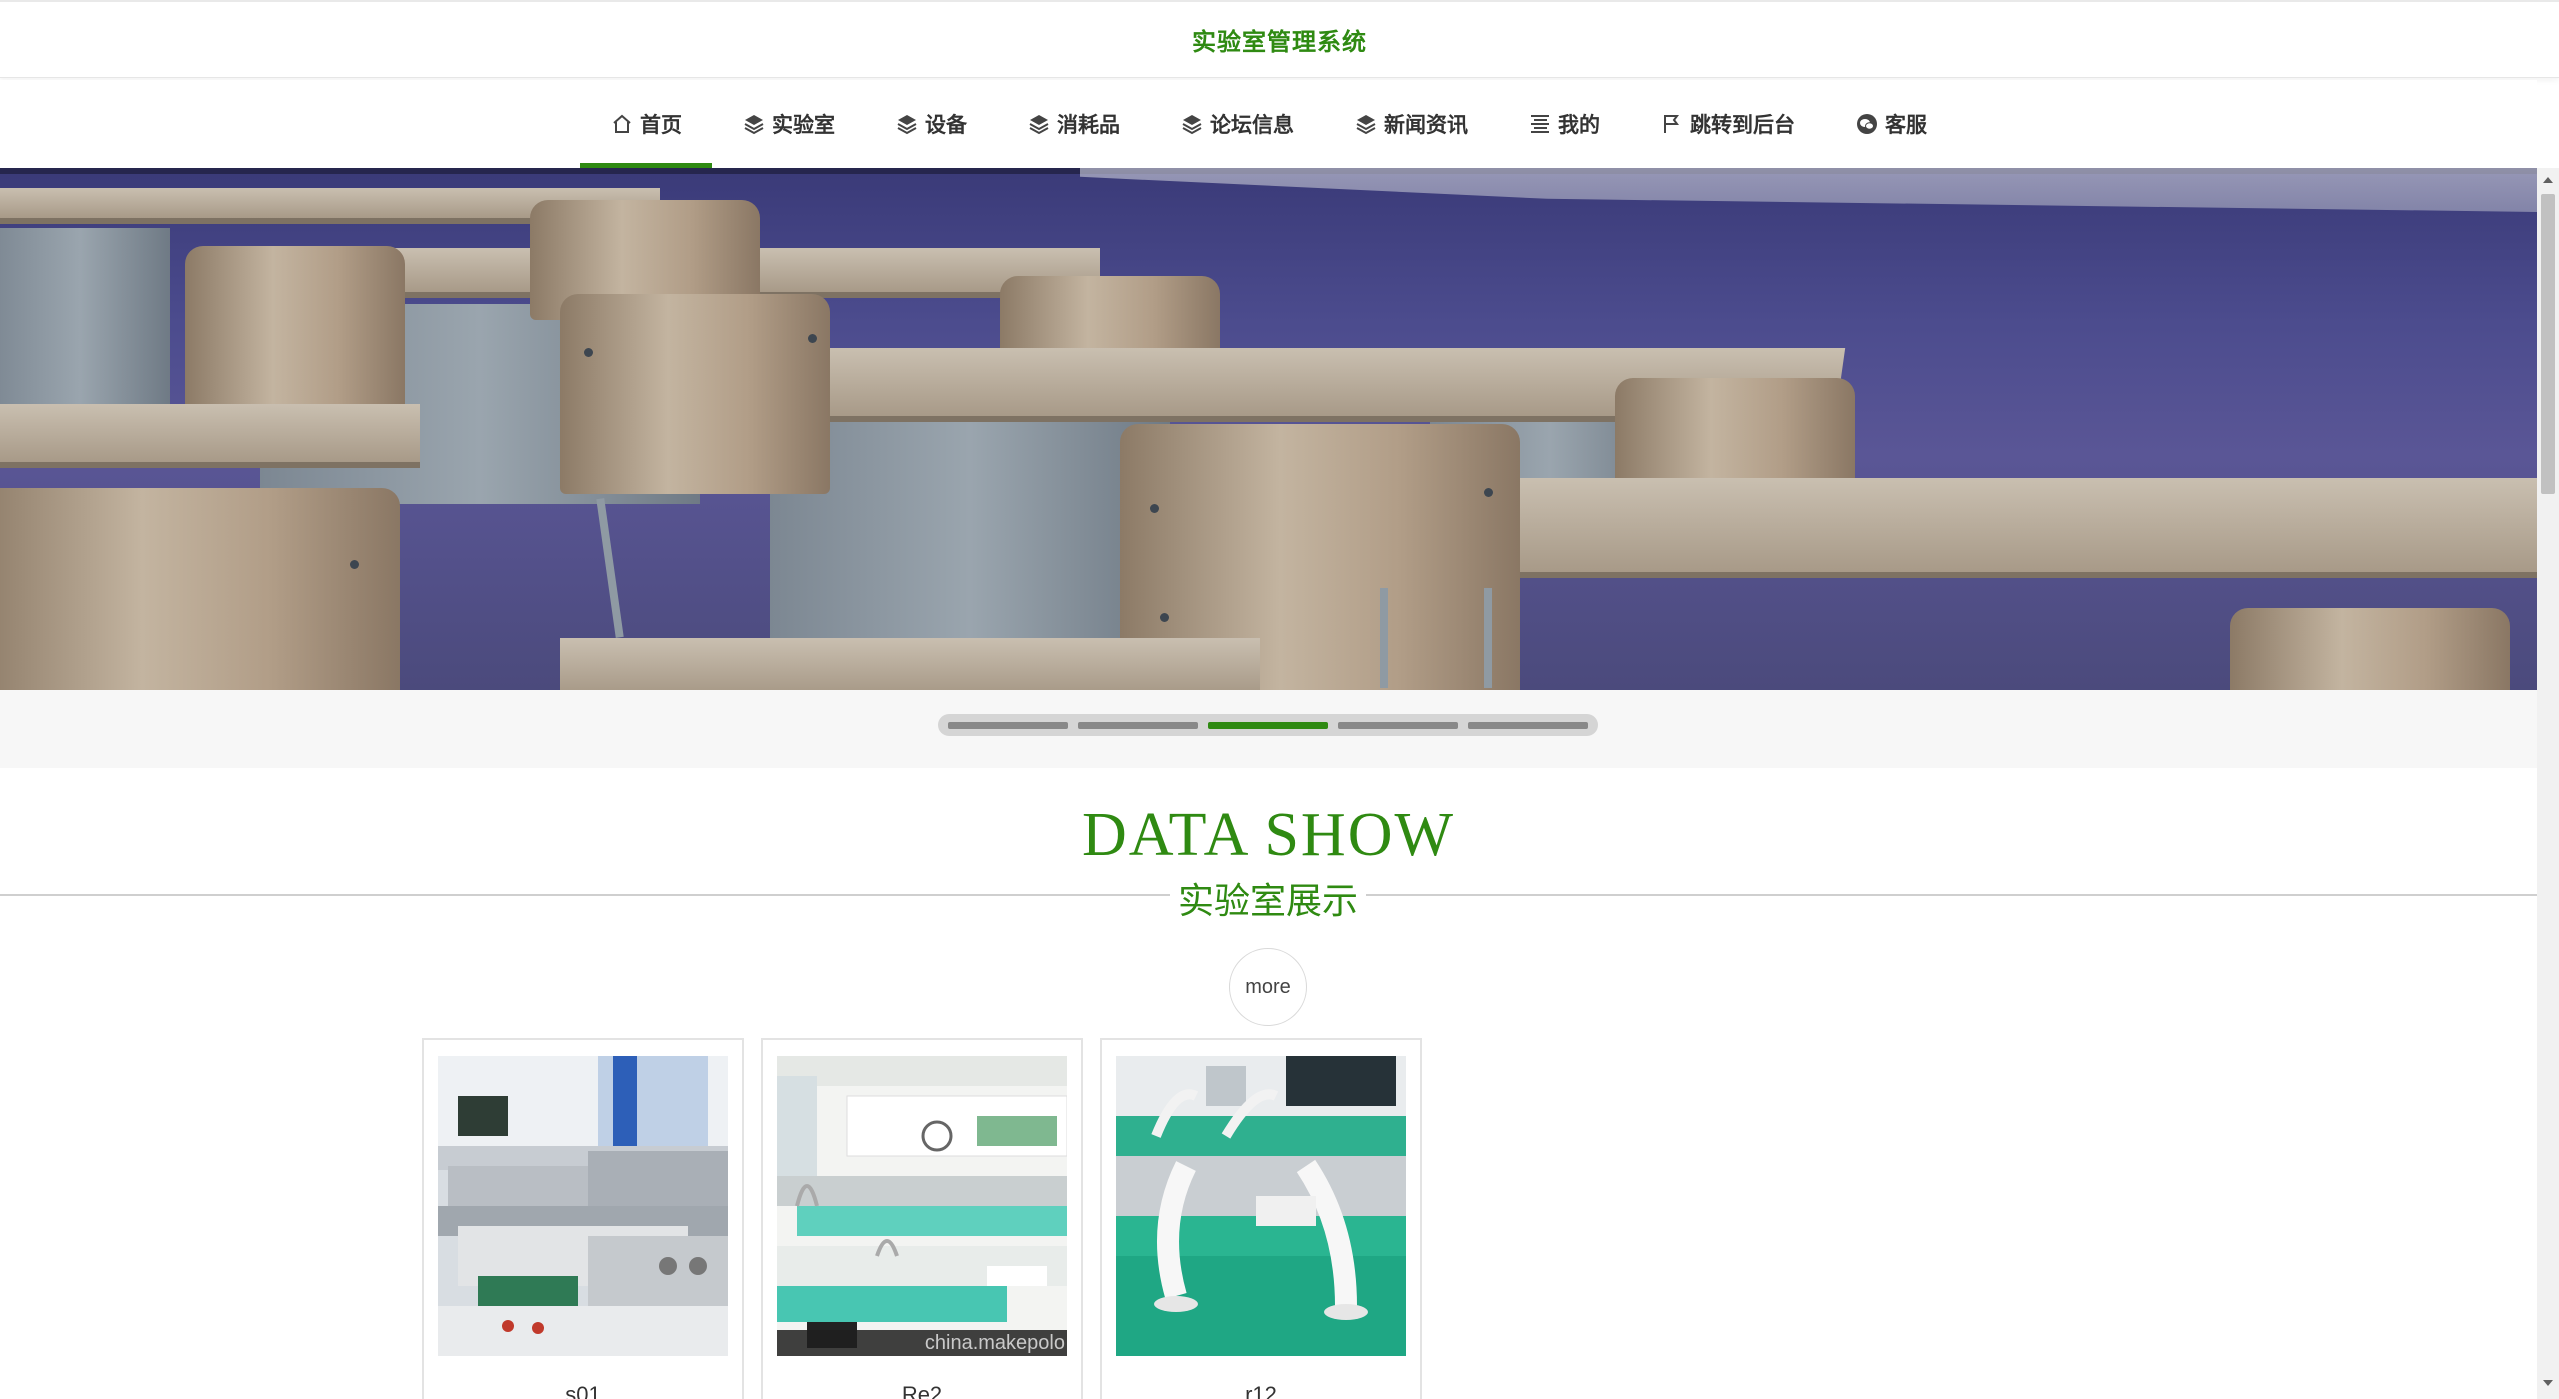 The height and width of the screenshot is (1399, 2559). I want to click on nav-item-consumables: 消耗品, so click(1073, 124).